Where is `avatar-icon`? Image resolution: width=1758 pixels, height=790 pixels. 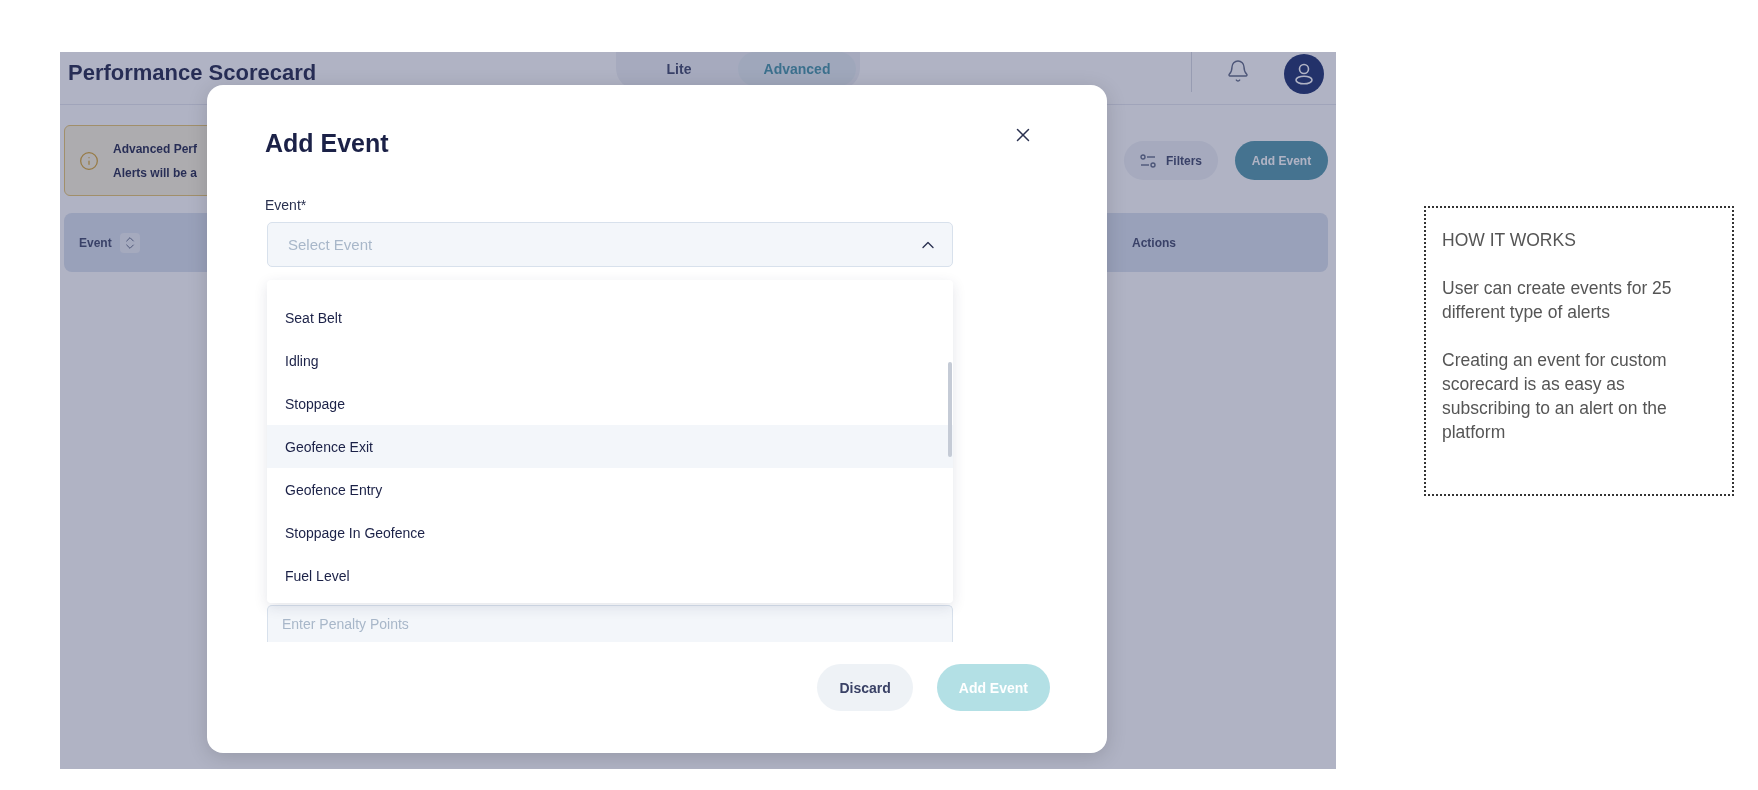
avatar-icon is located at coordinates (1304, 74).